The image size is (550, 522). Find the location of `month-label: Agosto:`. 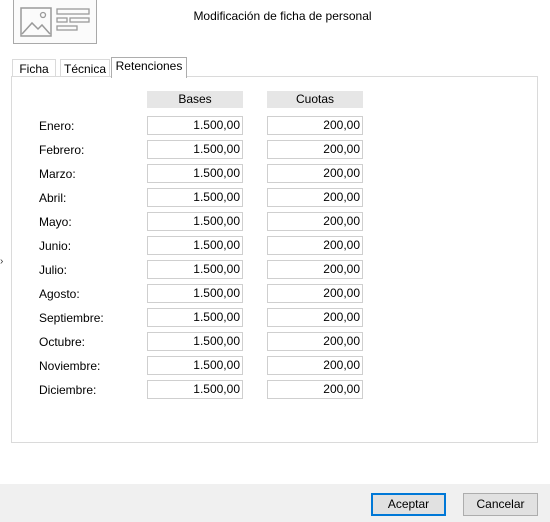

month-label: Agosto: is located at coordinates (59, 294).